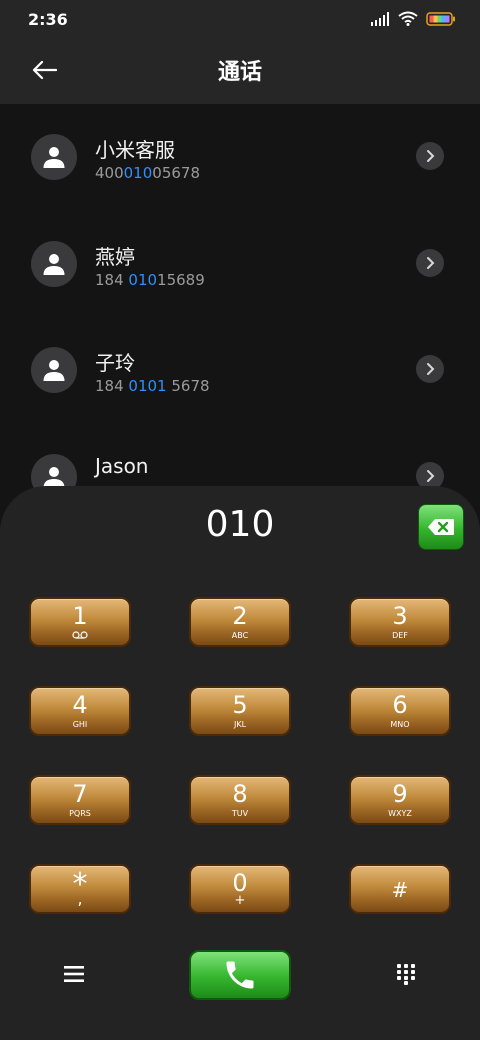 The image size is (480, 1040). What do you see at coordinates (147, 173) in the screenshot?
I see `contact-number: 40001005678` at bounding box center [147, 173].